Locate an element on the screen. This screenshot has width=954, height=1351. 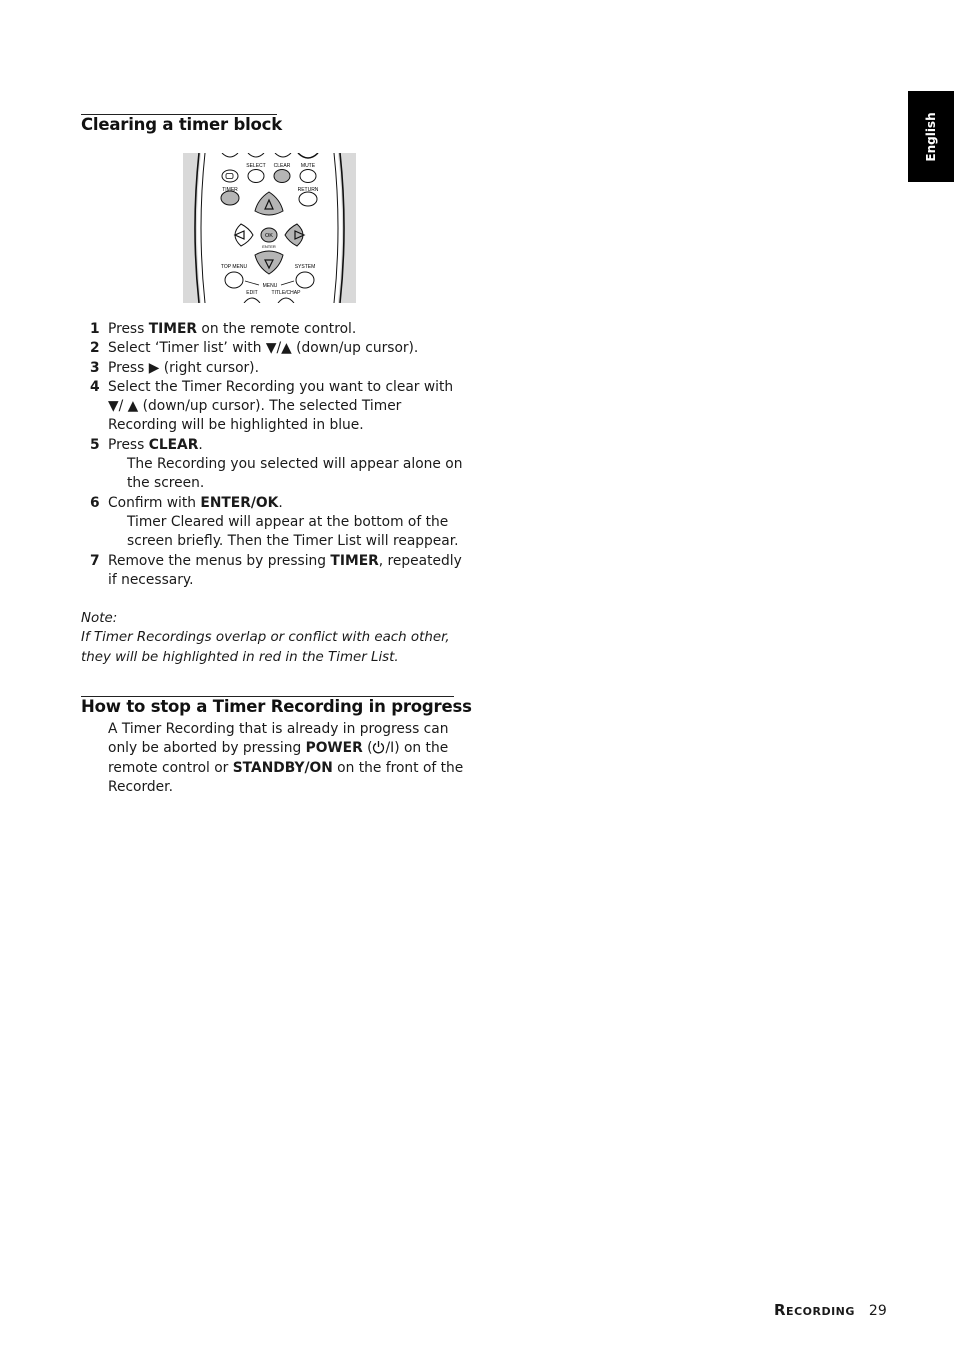
label-select: SELECT is located at coordinates (255, 166).